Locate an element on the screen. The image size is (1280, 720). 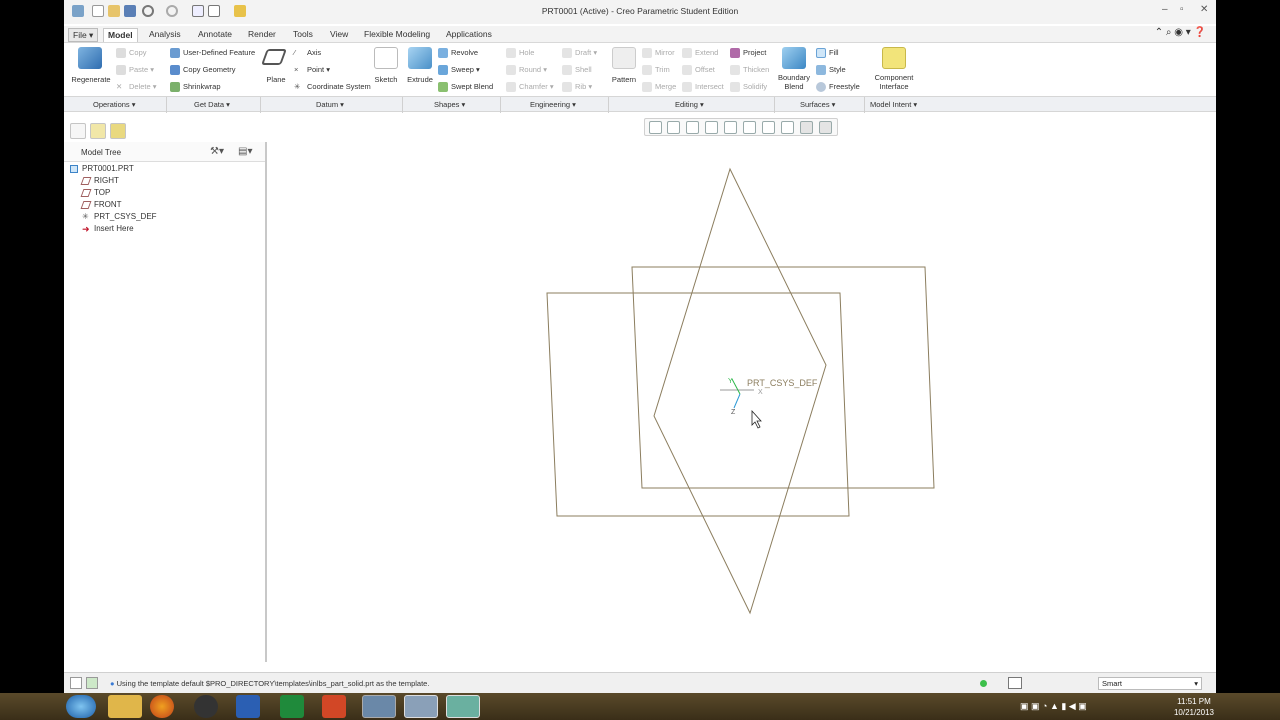
show-browser-icon is located at coordinates (92, 683).